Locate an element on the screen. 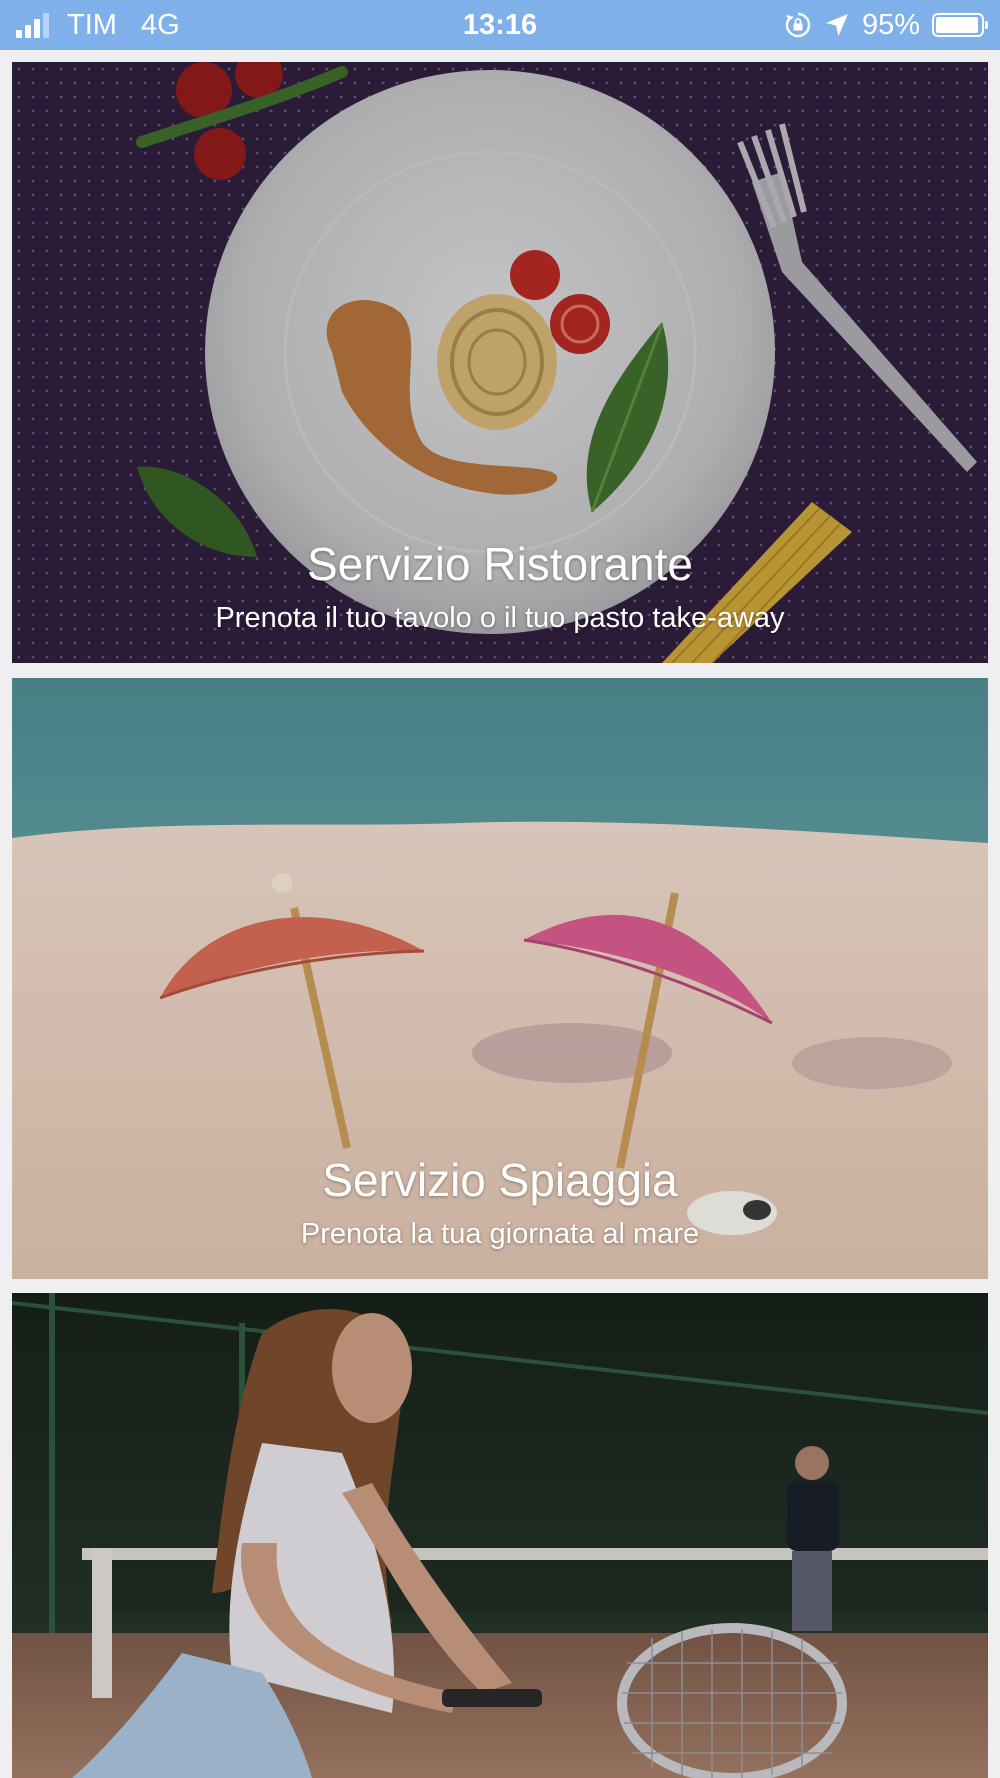 This screenshot has height=1778, width=1000. status-bar: TIM 4G 13:16 95% is located at coordinates (500, 25).